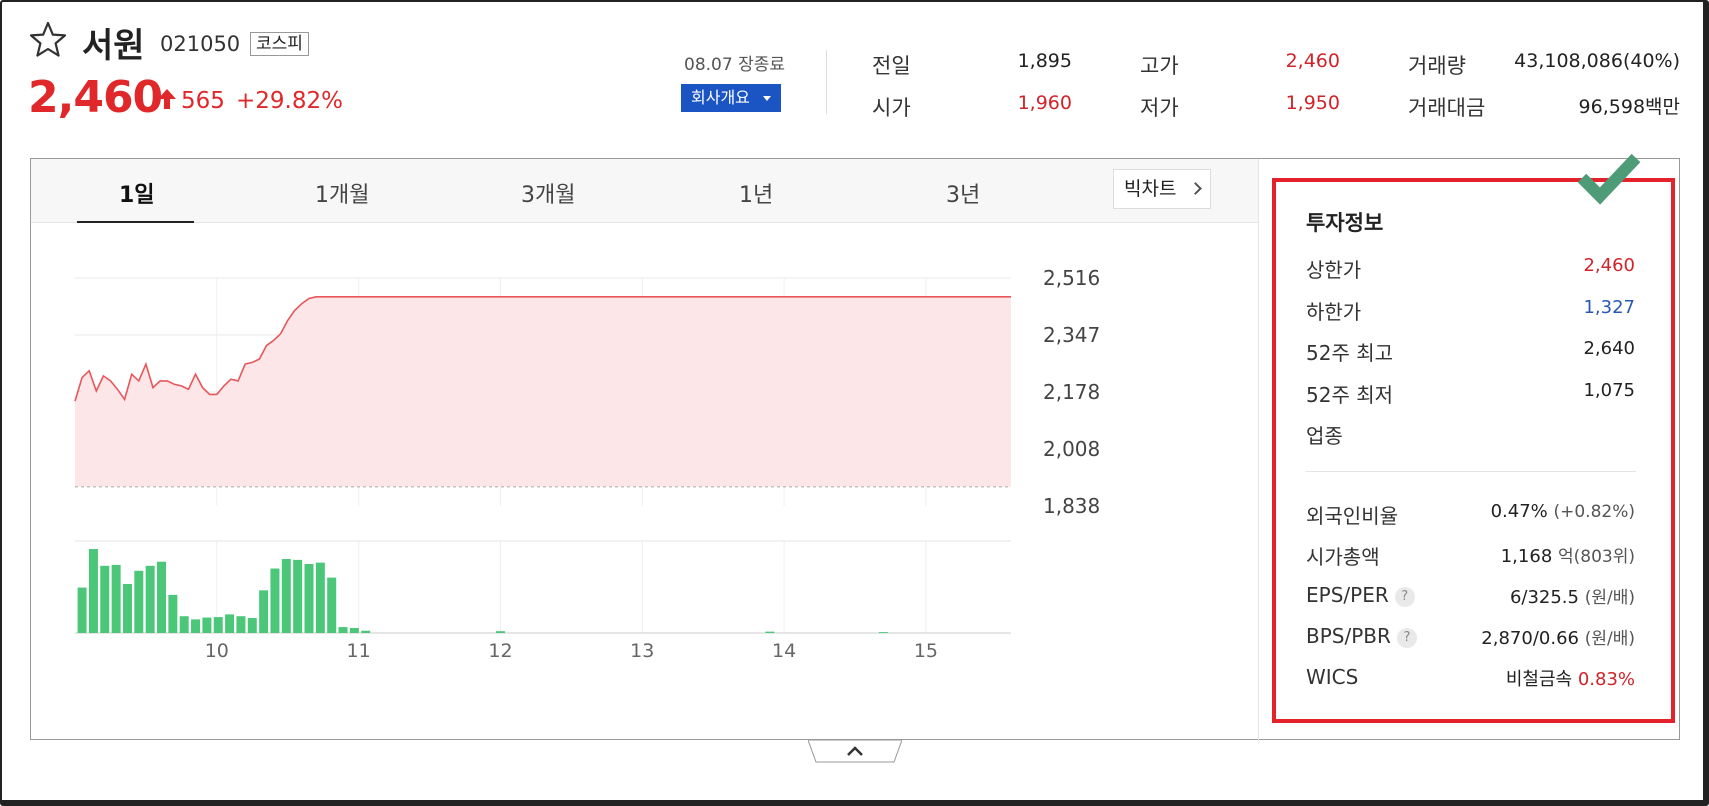 The height and width of the screenshot is (806, 1709). What do you see at coordinates (1150, 189) in the screenshot?
I see `big-chart-label: 빅차트` at bounding box center [1150, 189].